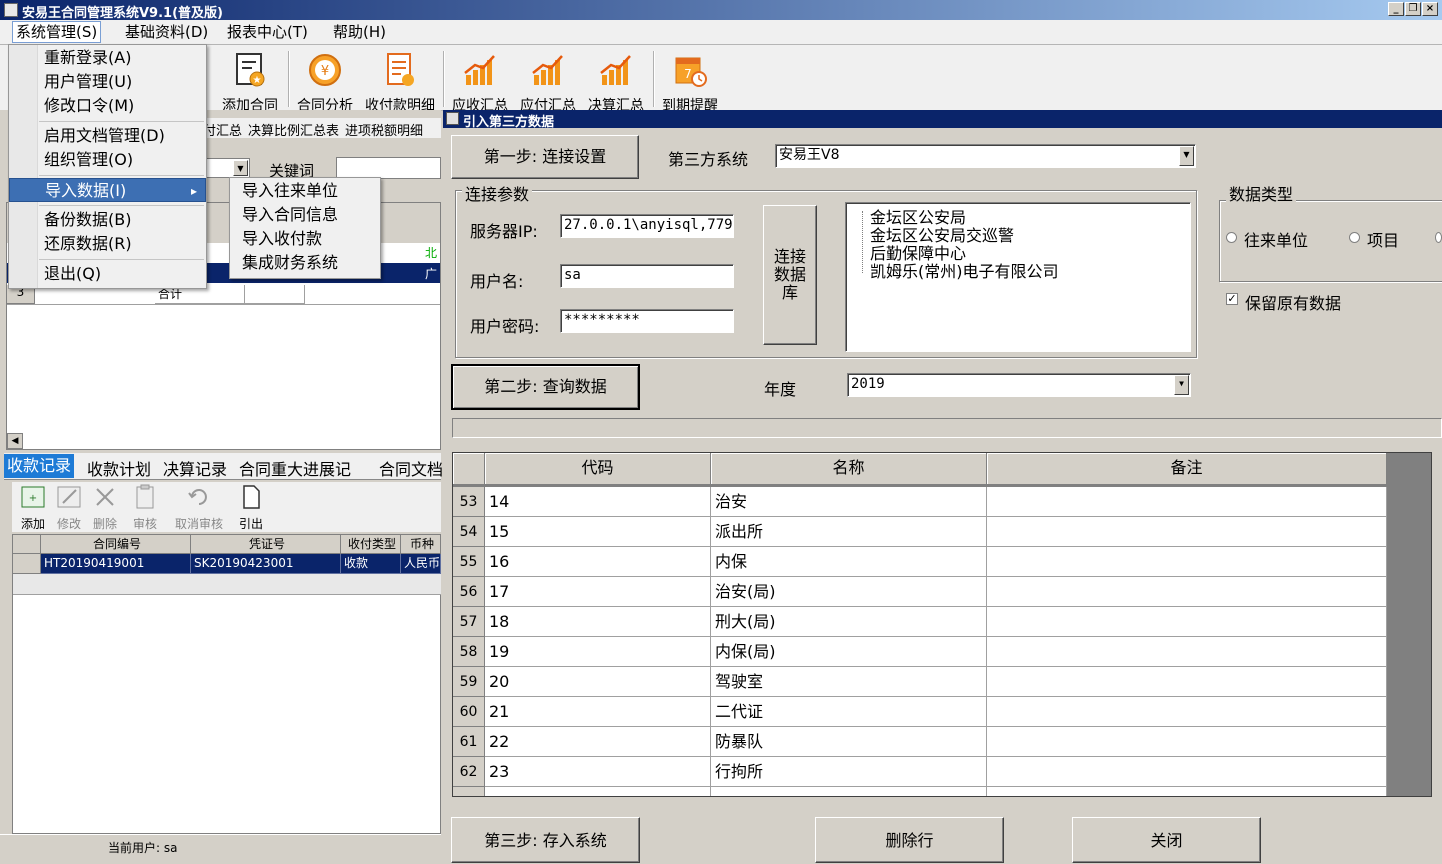 Image resolution: width=1442 pixels, height=864 pixels. Describe the element at coordinates (371, 564) in the screenshot. I see `type-cell: 收款` at that location.